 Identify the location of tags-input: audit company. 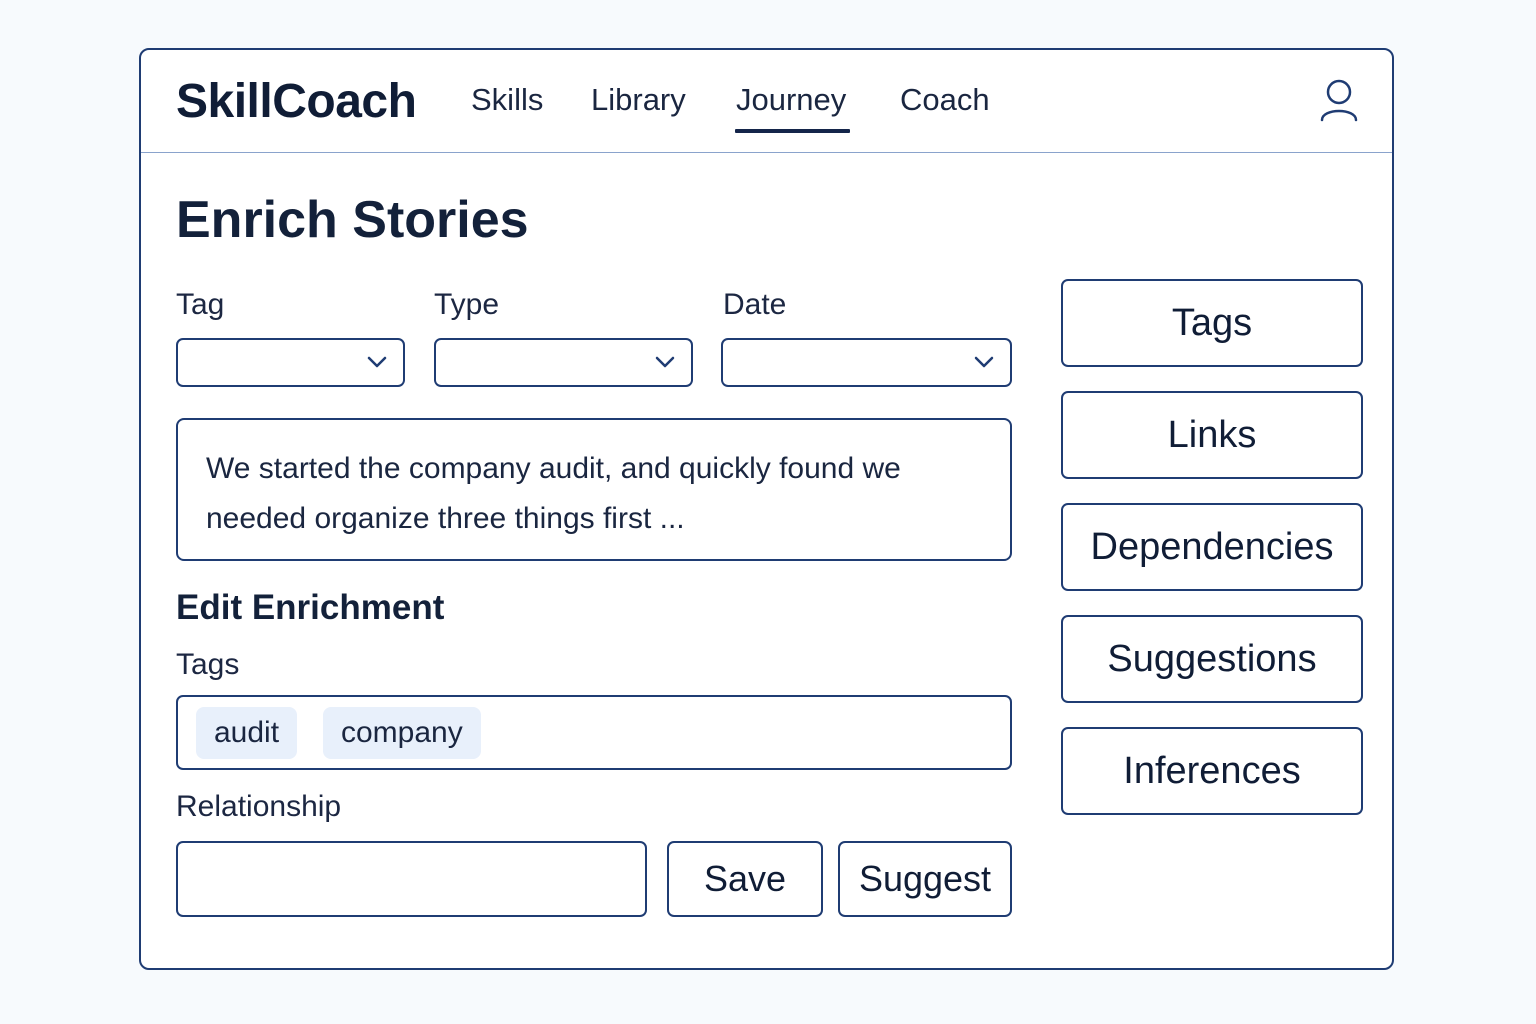
(594, 732).